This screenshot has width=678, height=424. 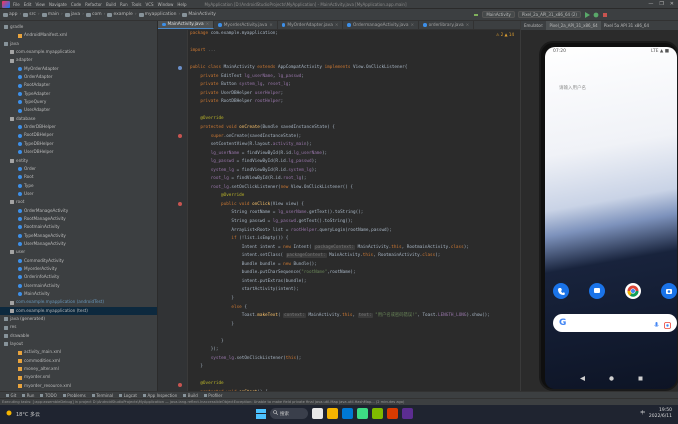 What do you see at coordinates (78, 277) in the screenshot?
I see `project-tree-item: OrderinfoActivity` at bounding box center [78, 277].